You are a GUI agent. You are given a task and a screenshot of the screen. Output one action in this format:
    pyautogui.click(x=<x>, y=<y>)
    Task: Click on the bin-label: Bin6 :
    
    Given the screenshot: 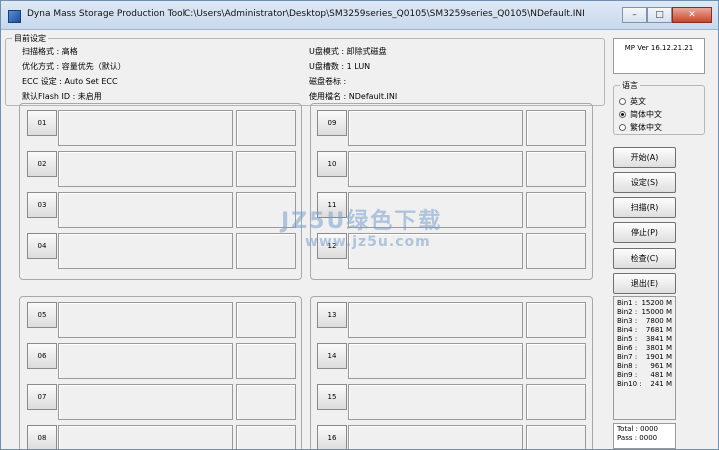 What is the action you would take?
    pyautogui.click(x=627, y=348)
    